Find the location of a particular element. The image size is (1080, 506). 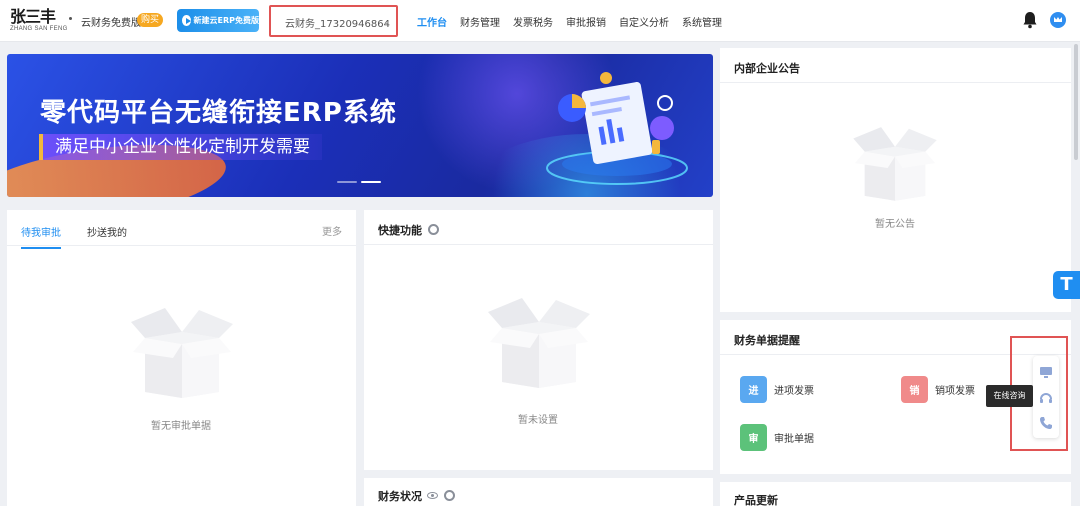

nav-approval: 审批报销 is located at coordinates (586, 21).